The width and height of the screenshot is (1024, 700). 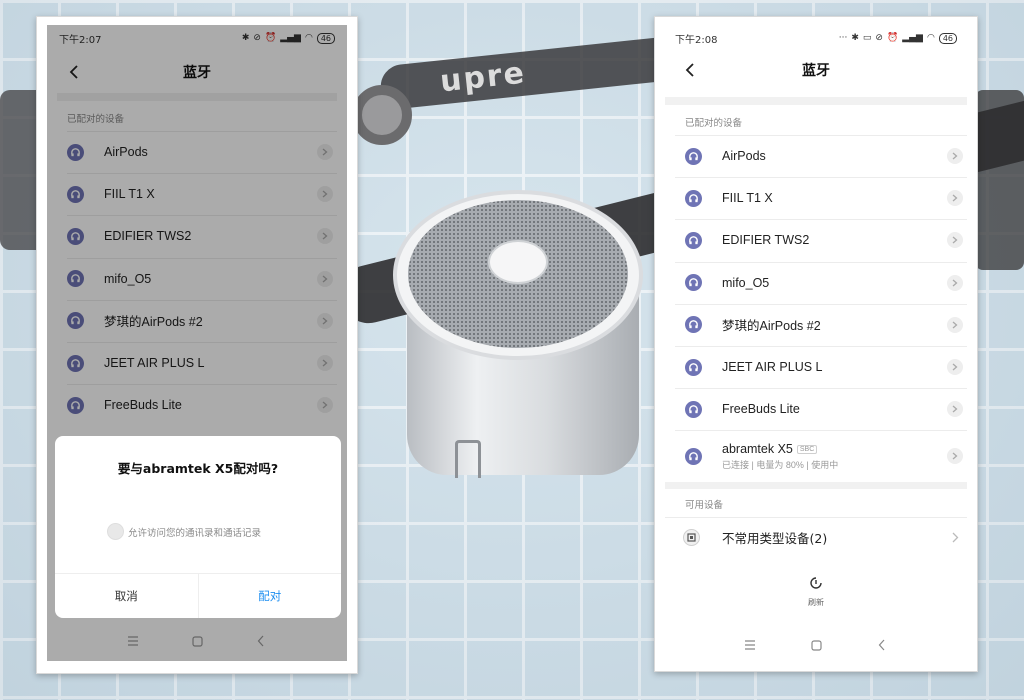 What do you see at coordinates (816, 602) in the screenshot?
I see `refresh-label: 刷新` at bounding box center [816, 602].